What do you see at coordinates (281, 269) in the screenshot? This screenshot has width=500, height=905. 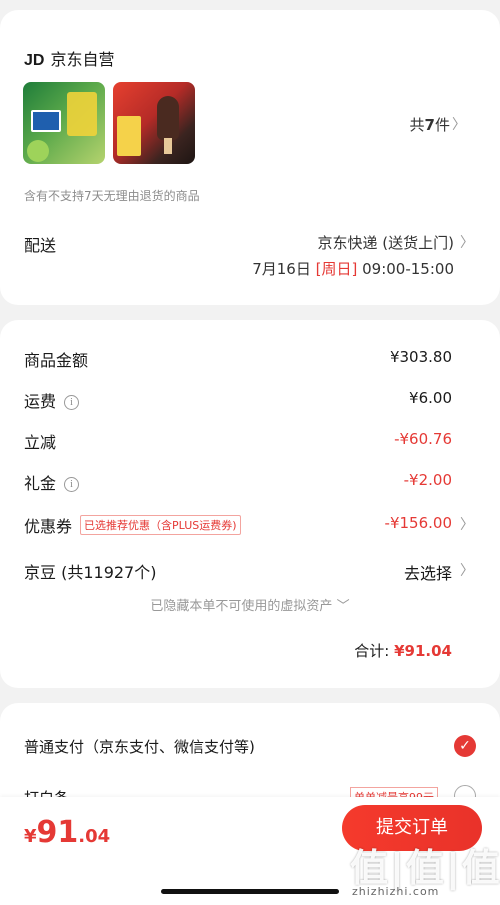 I see `delivery-date: 7月16日` at bounding box center [281, 269].